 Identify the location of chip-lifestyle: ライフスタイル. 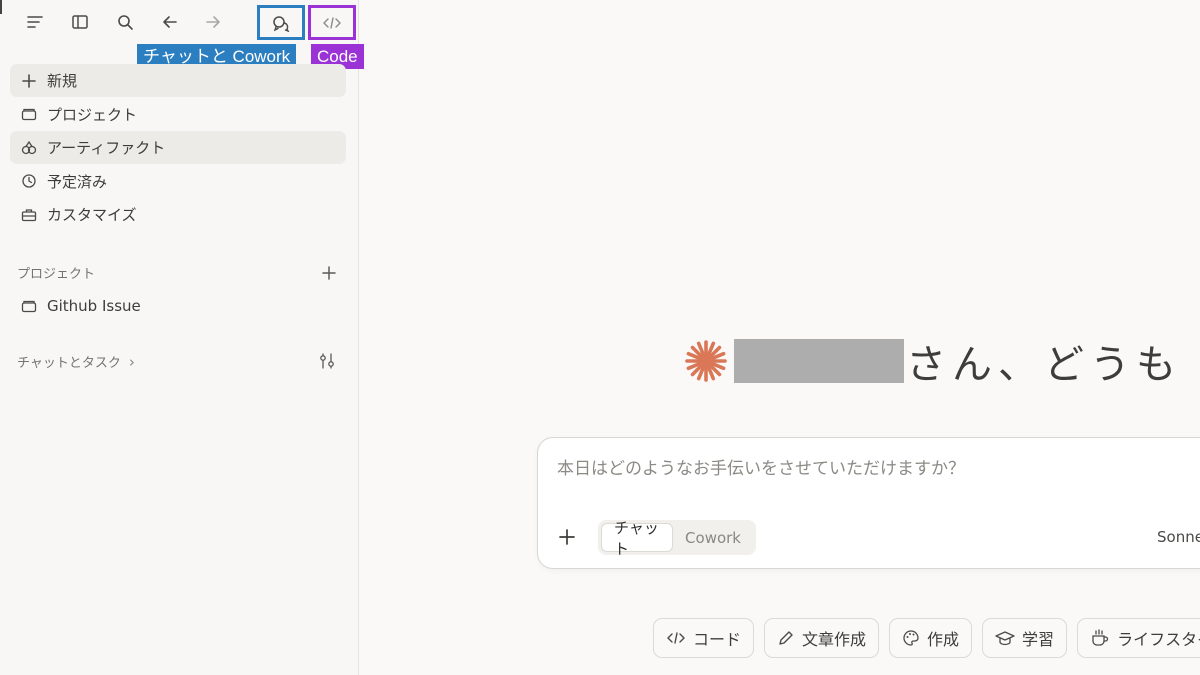
(1138, 638).